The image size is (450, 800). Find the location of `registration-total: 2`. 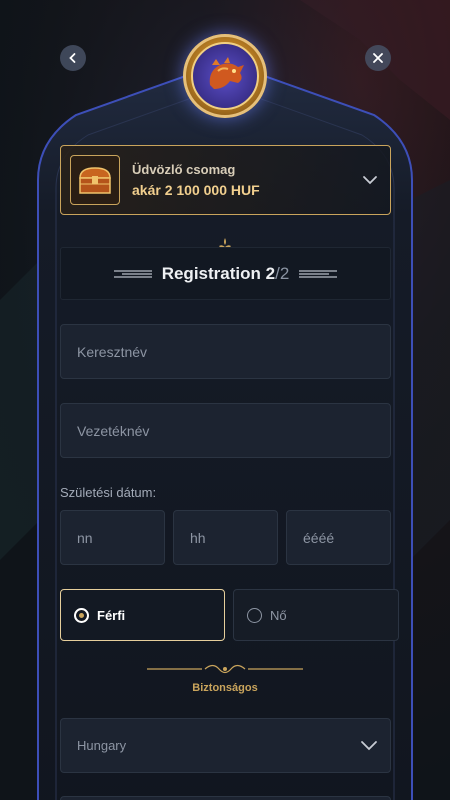

registration-total: 2 is located at coordinates (284, 273).